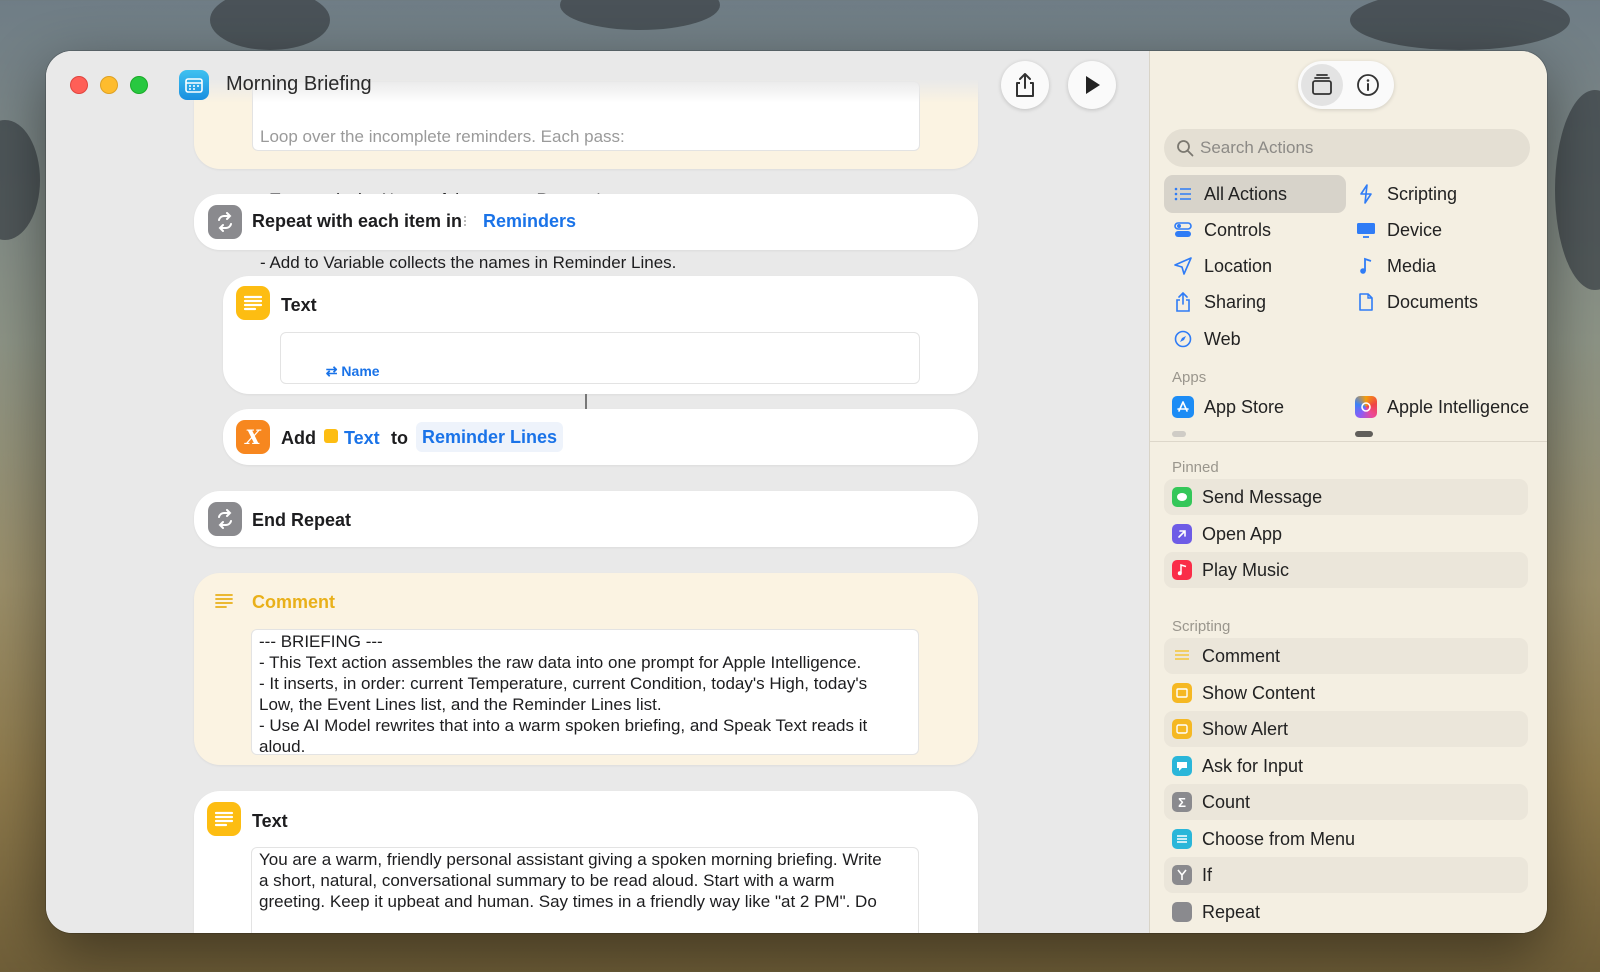  I want to click on run-button, so click(1092, 85).